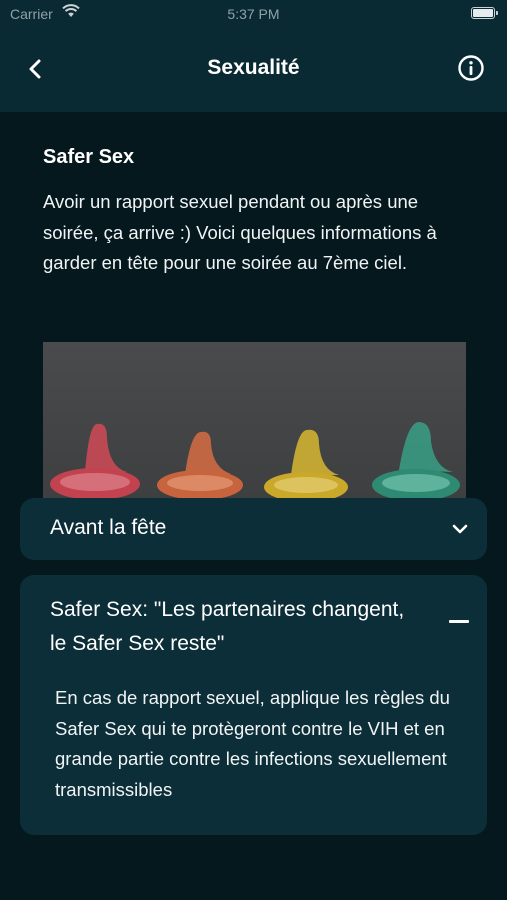 The height and width of the screenshot is (900, 507). I want to click on battery-icon, so click(484, 13).